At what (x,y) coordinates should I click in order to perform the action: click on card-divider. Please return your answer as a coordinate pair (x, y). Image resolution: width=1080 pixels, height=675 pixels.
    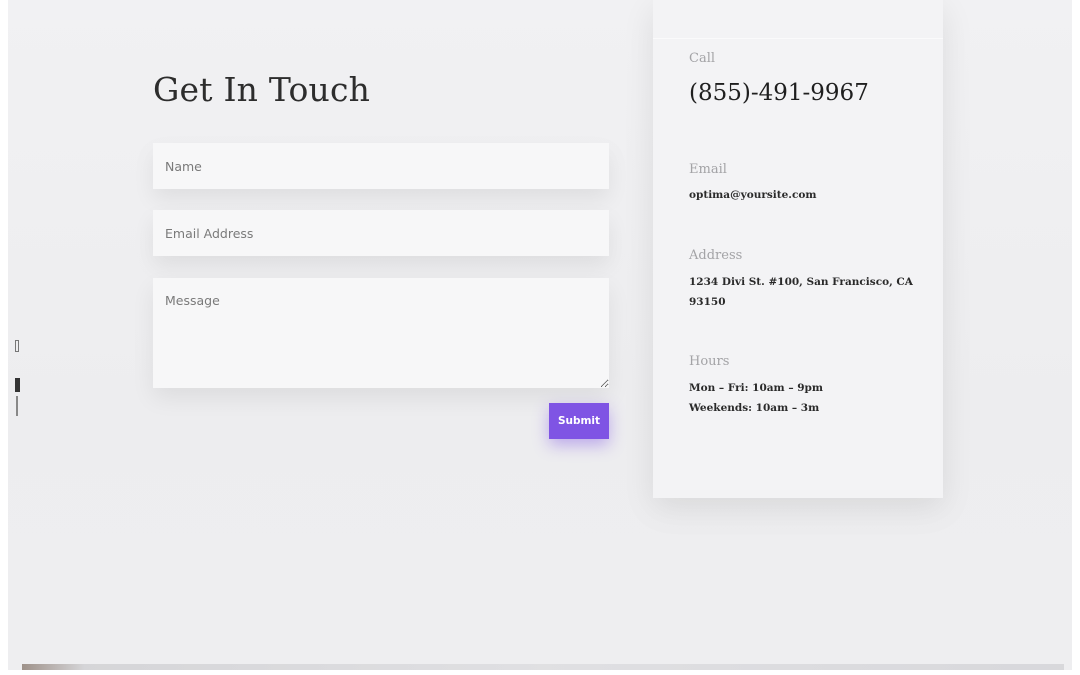
    Looking at the image, I should click on (798, 38).